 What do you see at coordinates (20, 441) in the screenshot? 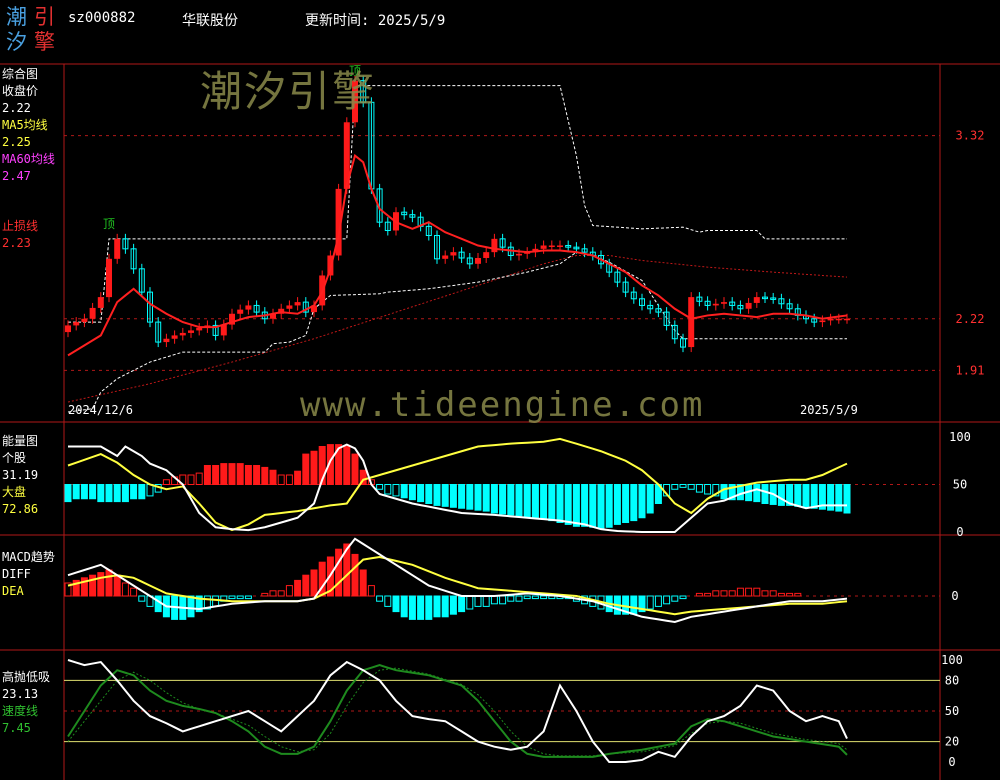
I see `energy-panel-title: 能量图` at bounding box center [20, 441].